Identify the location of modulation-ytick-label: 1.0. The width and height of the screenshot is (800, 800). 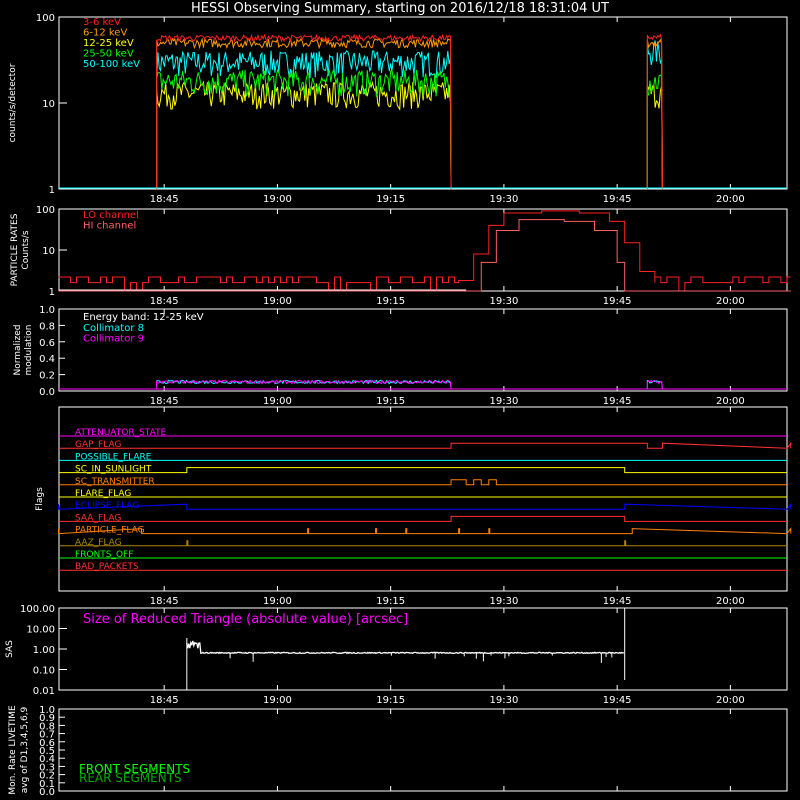
(47, 310).